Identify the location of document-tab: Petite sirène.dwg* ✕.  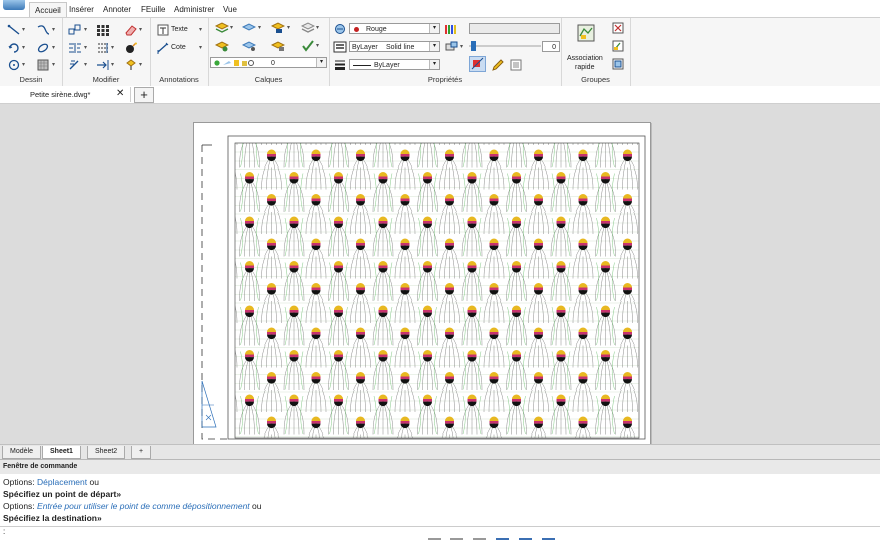
(65, 94).